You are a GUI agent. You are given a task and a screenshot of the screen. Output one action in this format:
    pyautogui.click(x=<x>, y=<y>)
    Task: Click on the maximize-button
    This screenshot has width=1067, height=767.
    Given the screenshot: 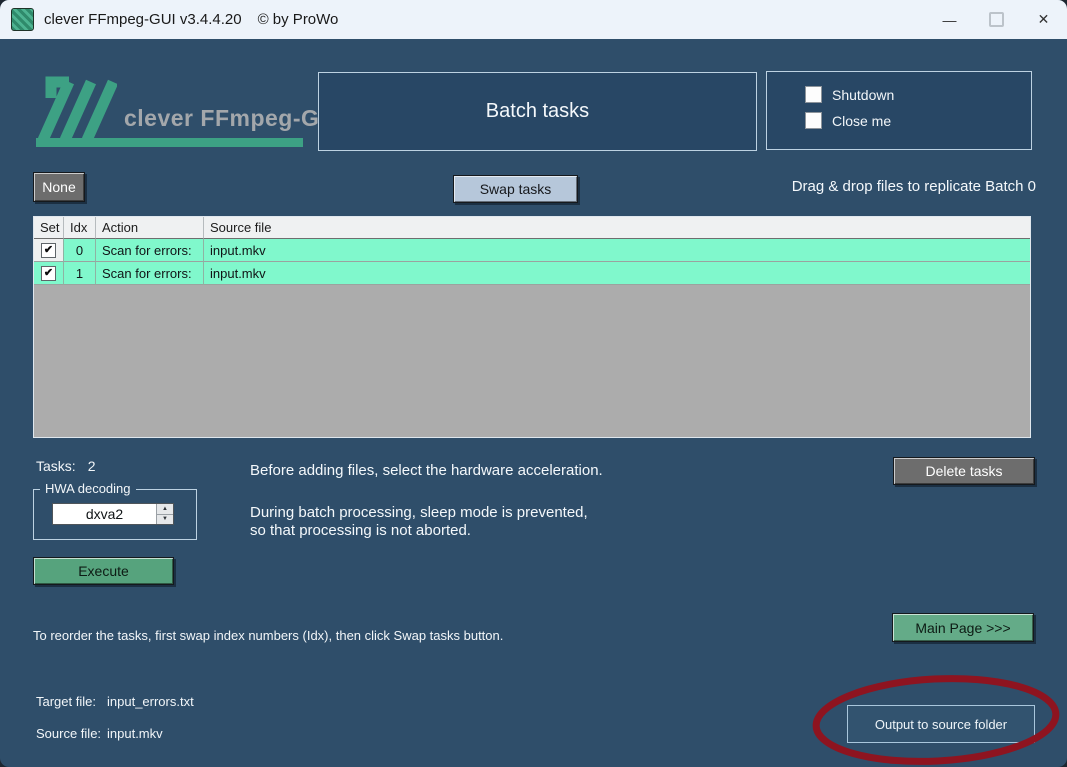 What is the action you would take?
    pyautogui.click(x=996, y=19)
    